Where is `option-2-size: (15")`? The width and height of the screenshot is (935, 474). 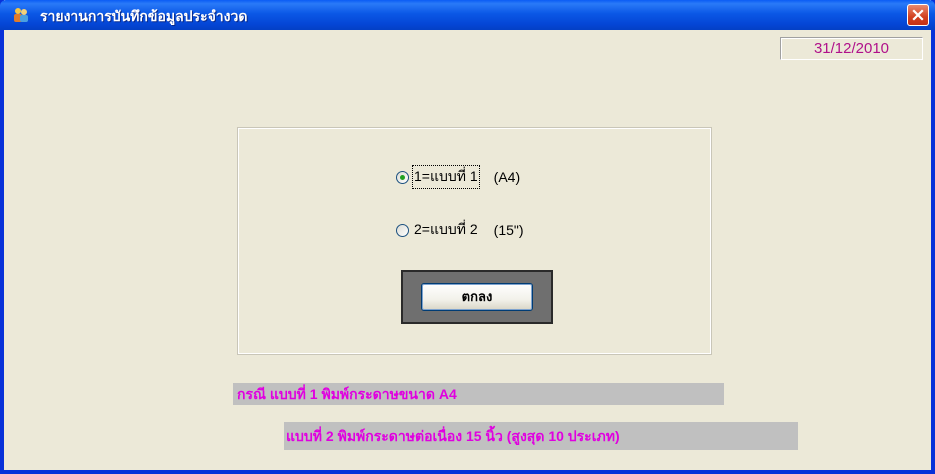
option-2-size: (15") is located at coordinates (508, 230).